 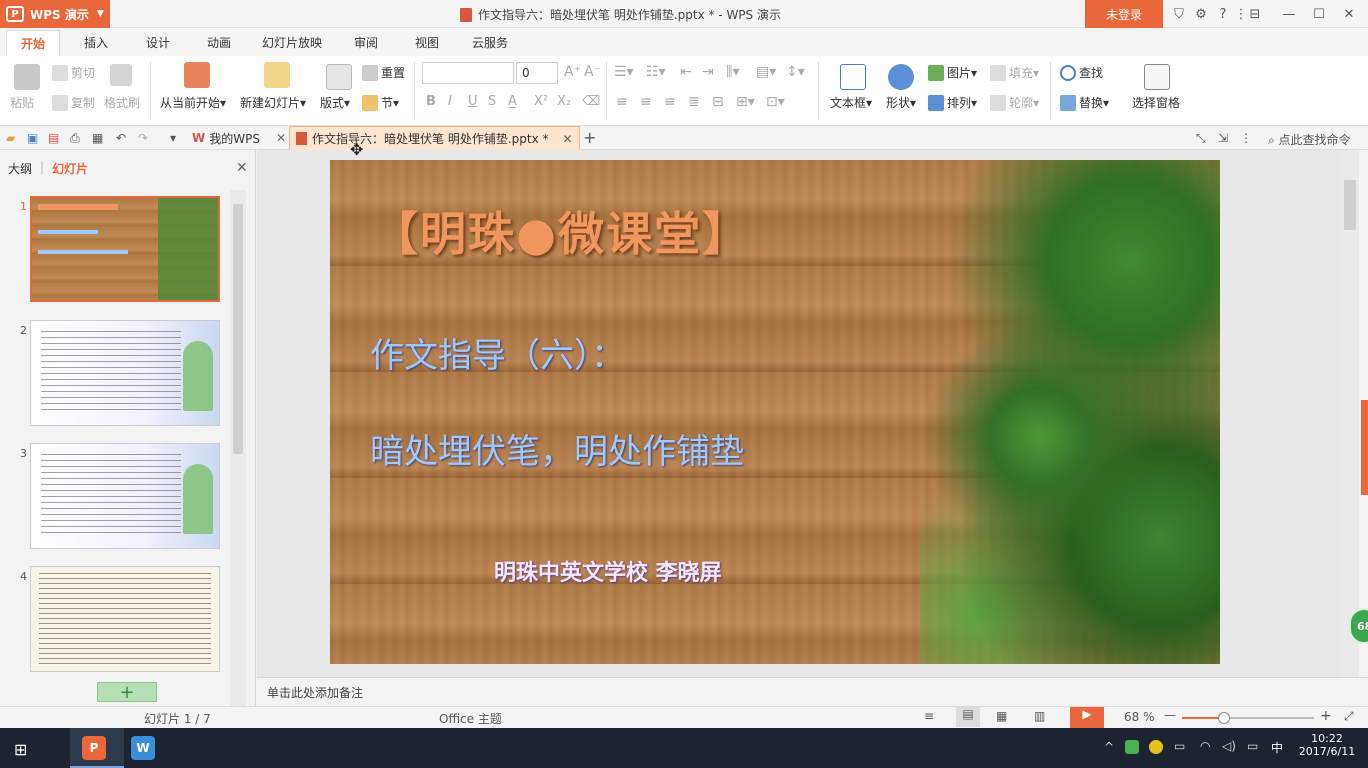 I want to click on numbered-list-icon: ☷▾, so click(x=656, y=72).